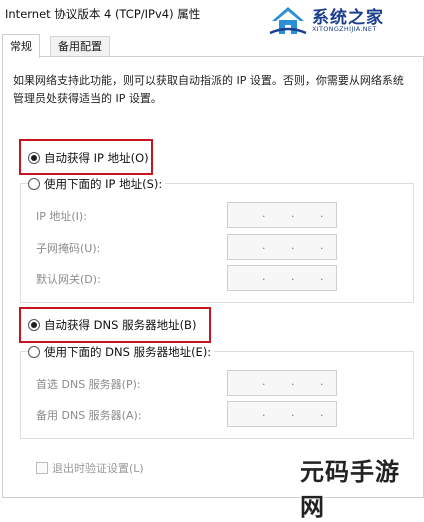 Image resolution: width=424 pixels, height=522 pixels. I want to click on radio-manual-ip-indicator, so click(34, 184).